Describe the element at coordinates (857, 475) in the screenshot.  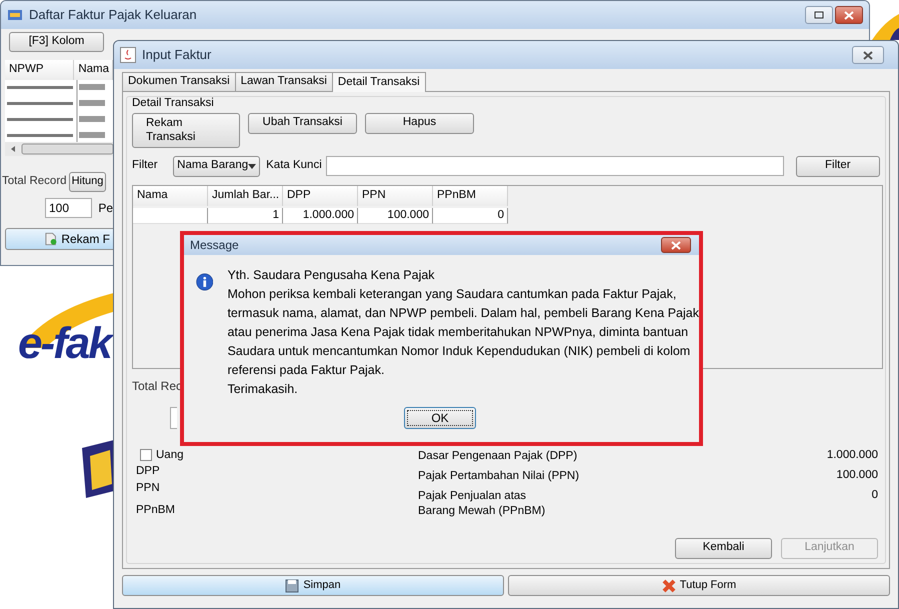
I see `summary-value: 100.000` at that location.